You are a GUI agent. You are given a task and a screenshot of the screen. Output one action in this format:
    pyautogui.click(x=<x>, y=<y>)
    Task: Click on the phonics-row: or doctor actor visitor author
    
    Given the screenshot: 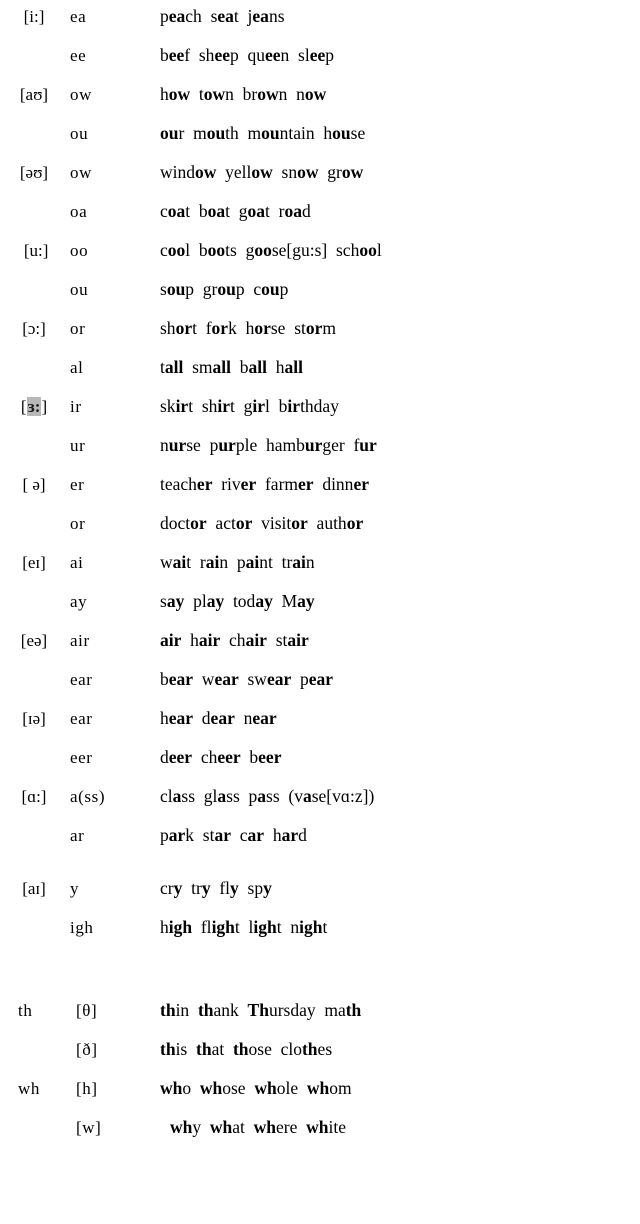 What is the action you would take?
    pyautogui.click(x=320, y=532)
    